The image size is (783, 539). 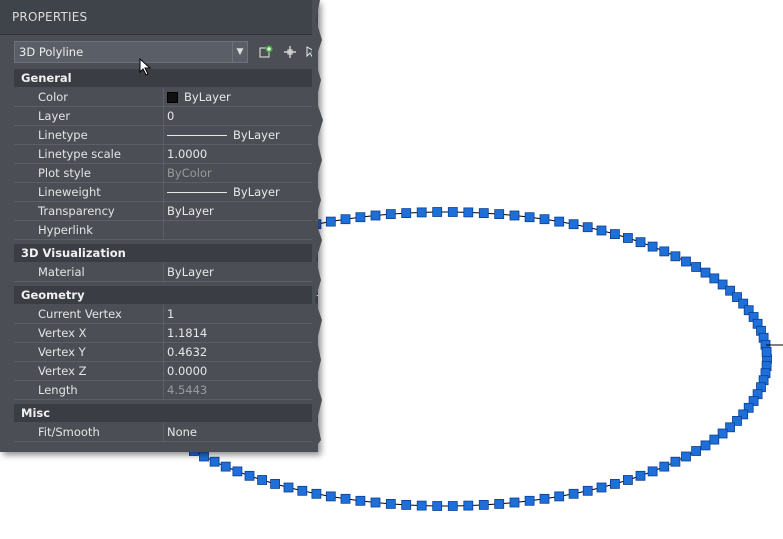 What do you see at coordinates (166, 154) in the screenshot?
I see `property-row-linetype-scale: Linetype scale 1.0000` at bounding box center [166, 154].